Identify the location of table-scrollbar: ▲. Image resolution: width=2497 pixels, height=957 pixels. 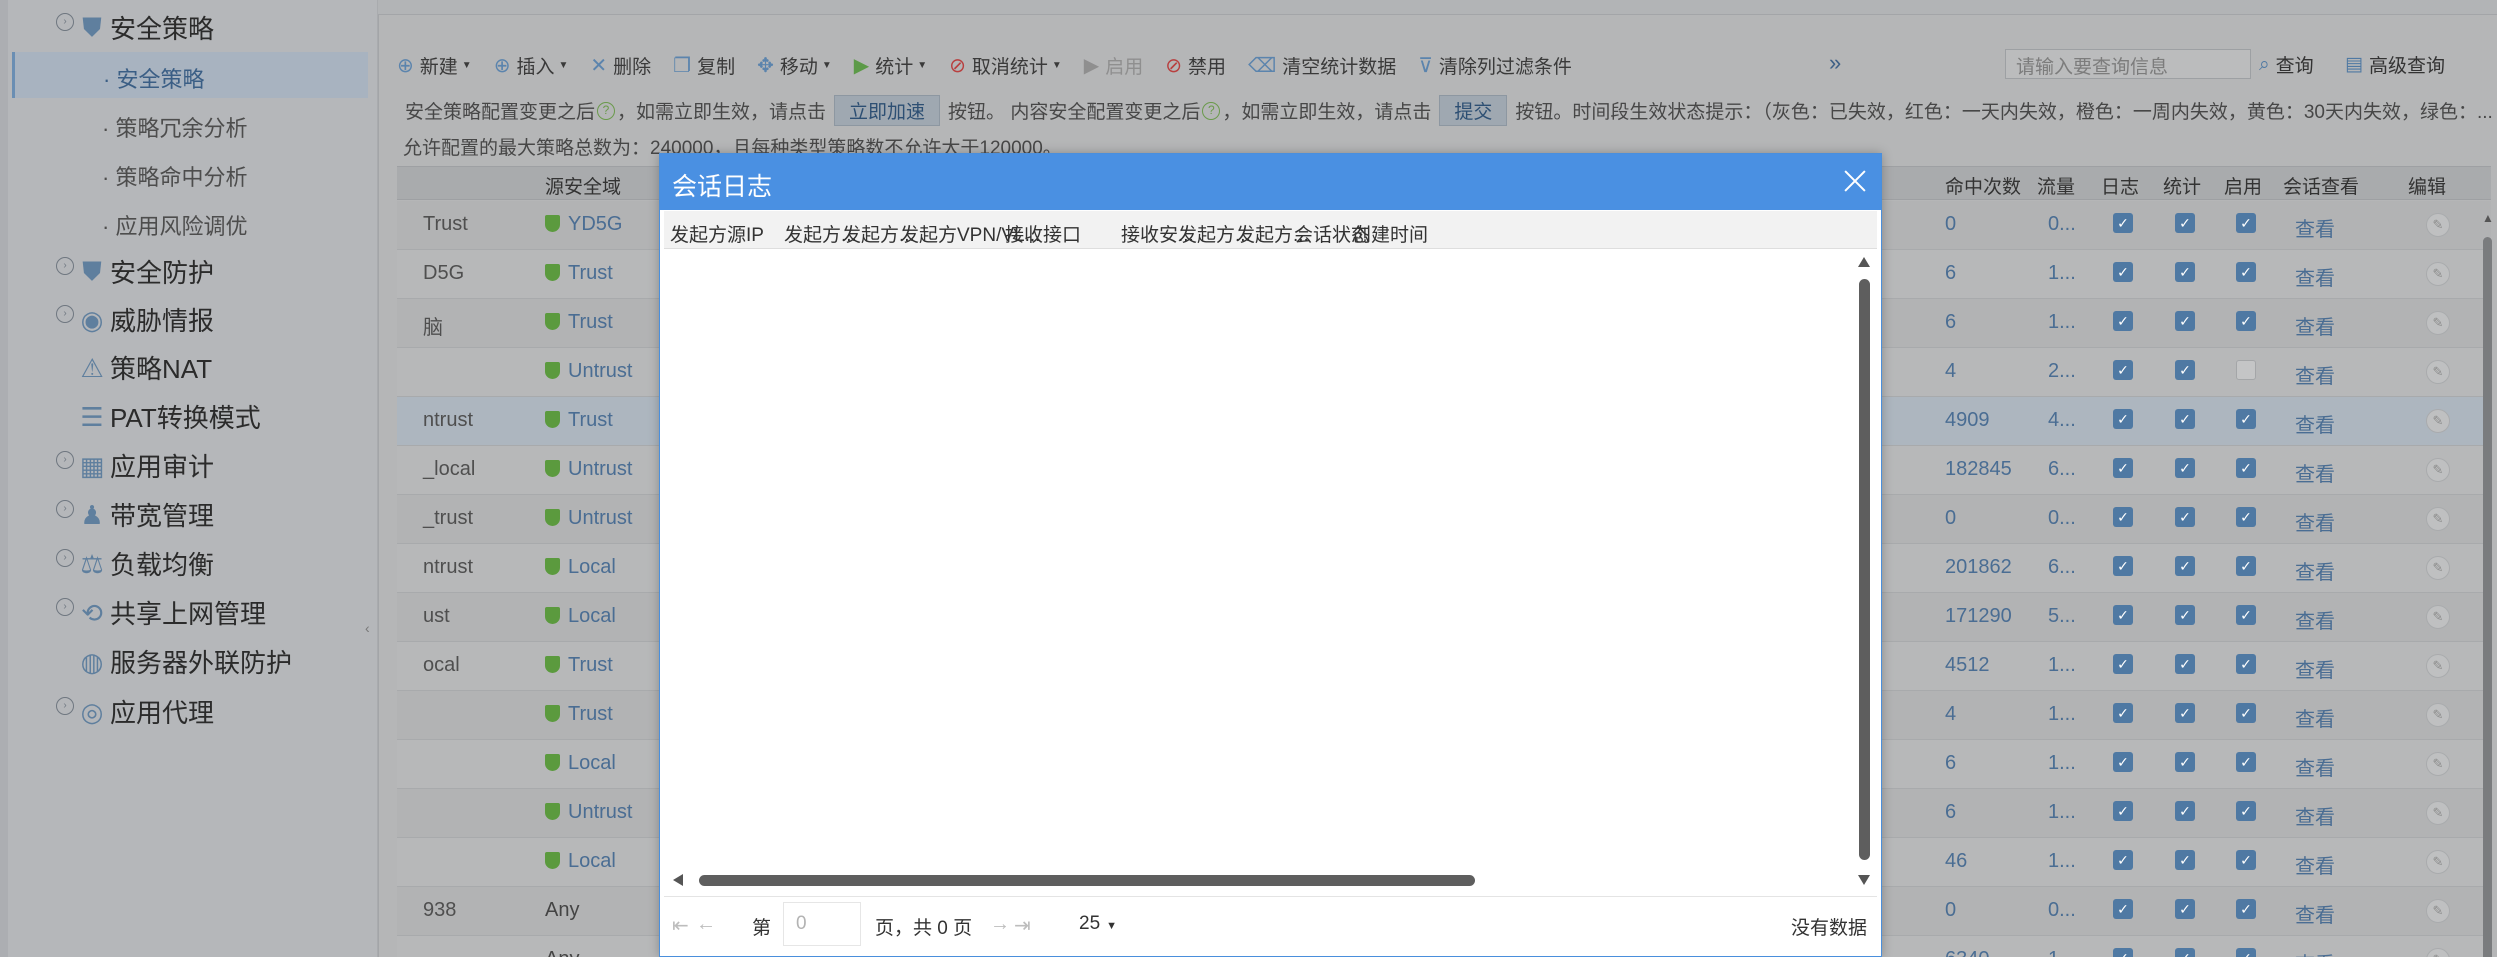
(2487, 584).